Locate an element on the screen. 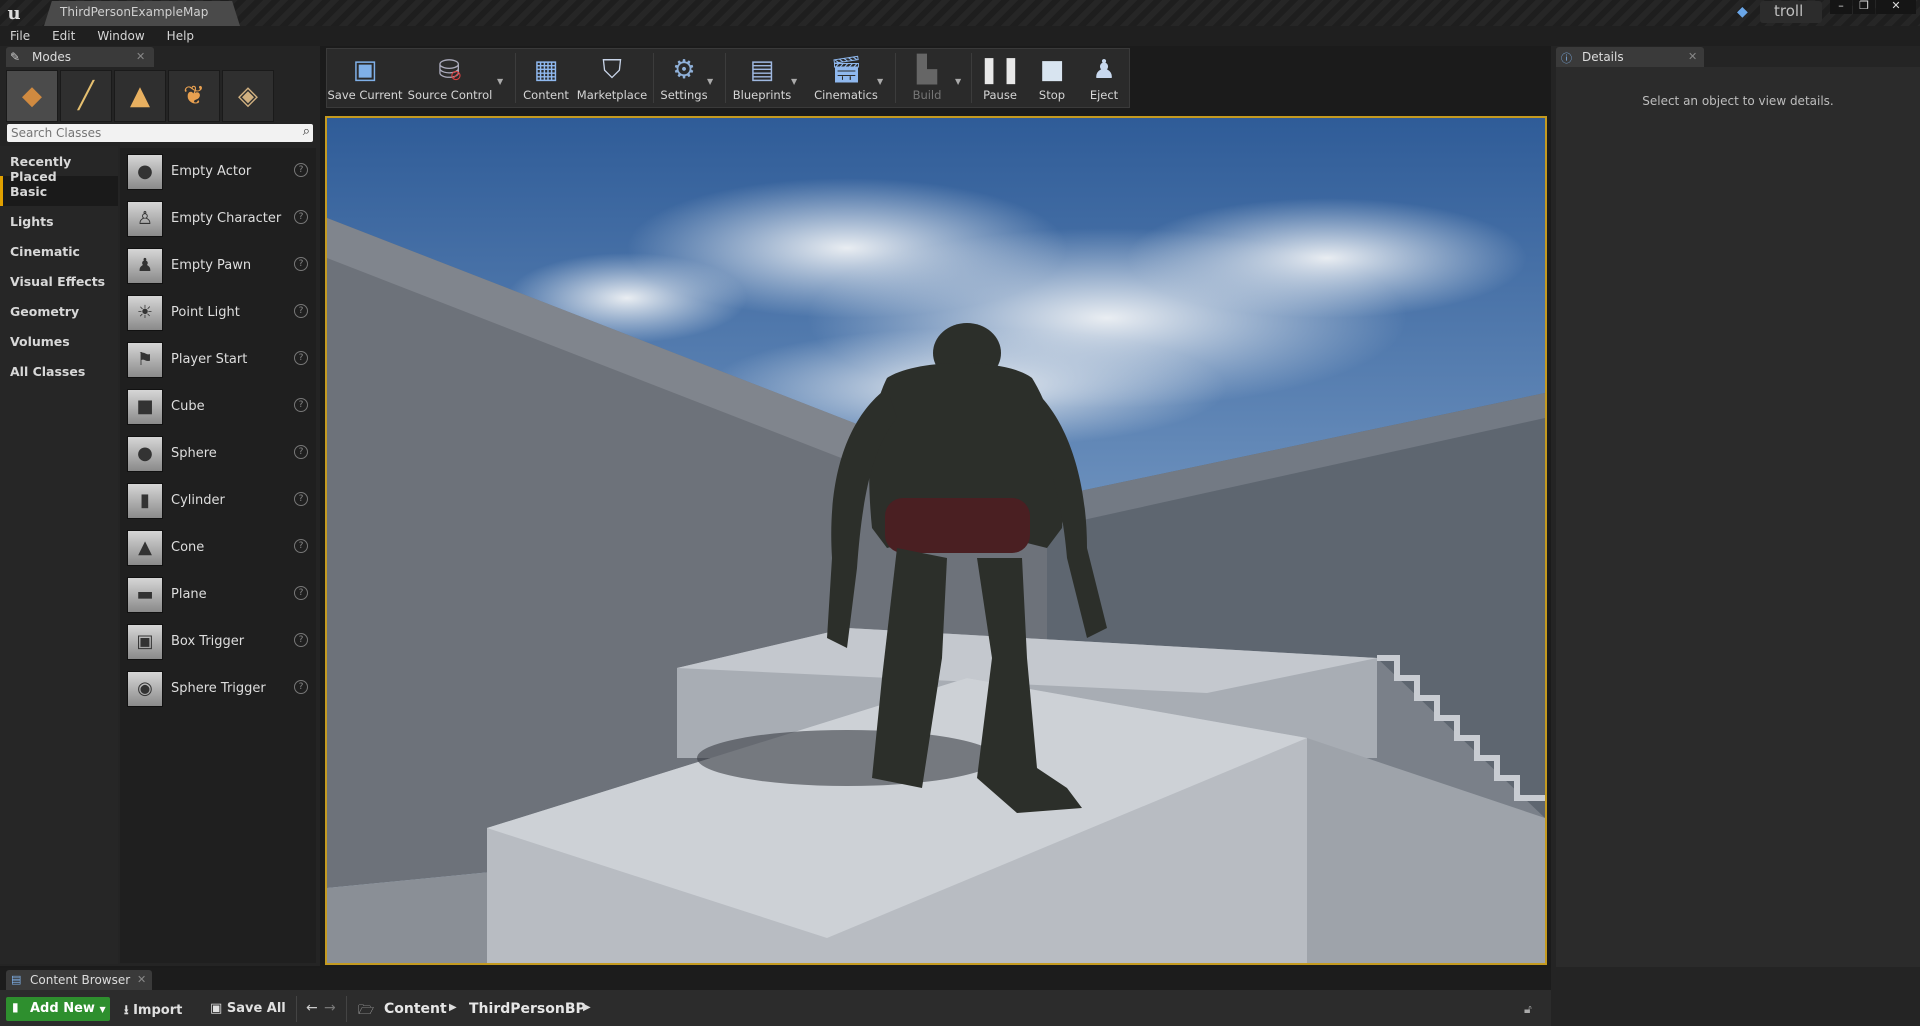 The height and width of the screenshot is (1026, 1920). lock-icon: 🔓︎ is located at coordinates (1528, 1009).